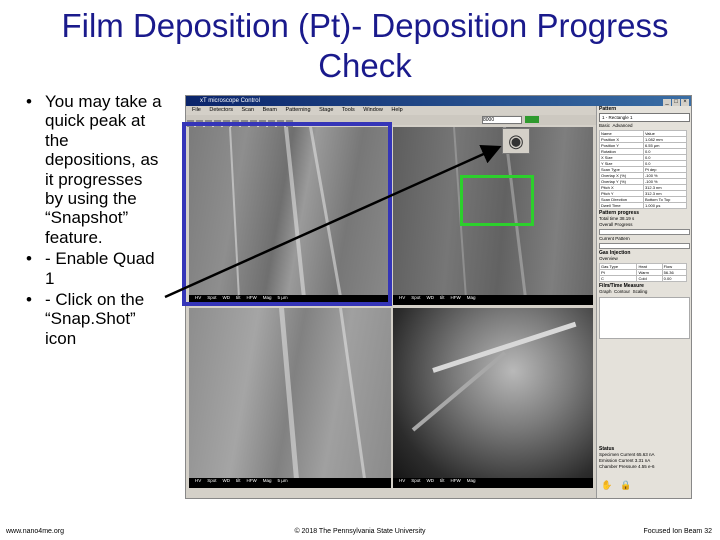 Image resolution: width=720 pixels, height=540 pixels. What do you see at coordinates (270, 110) in the screenshot?
I see `menu-beam: Beam` at bounding box center [270, 110].